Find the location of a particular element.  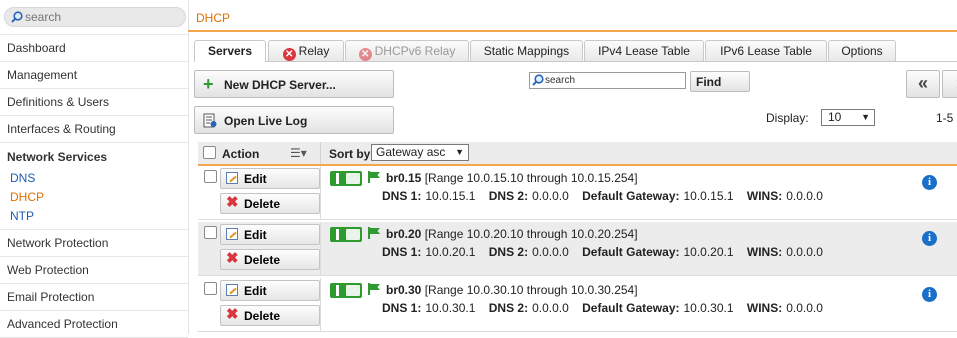

dns1-value: 10.0.15.1 is located at coordinates (450, 196).